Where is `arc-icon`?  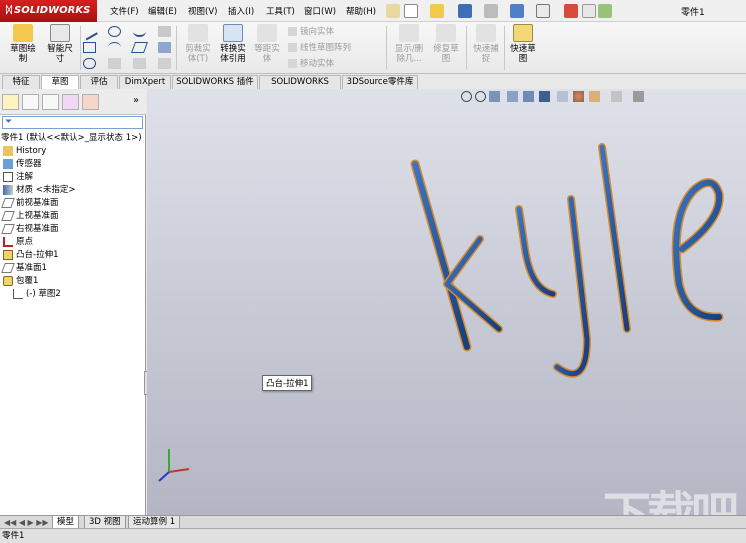
arc-icon is located at coordinates (114, 47).